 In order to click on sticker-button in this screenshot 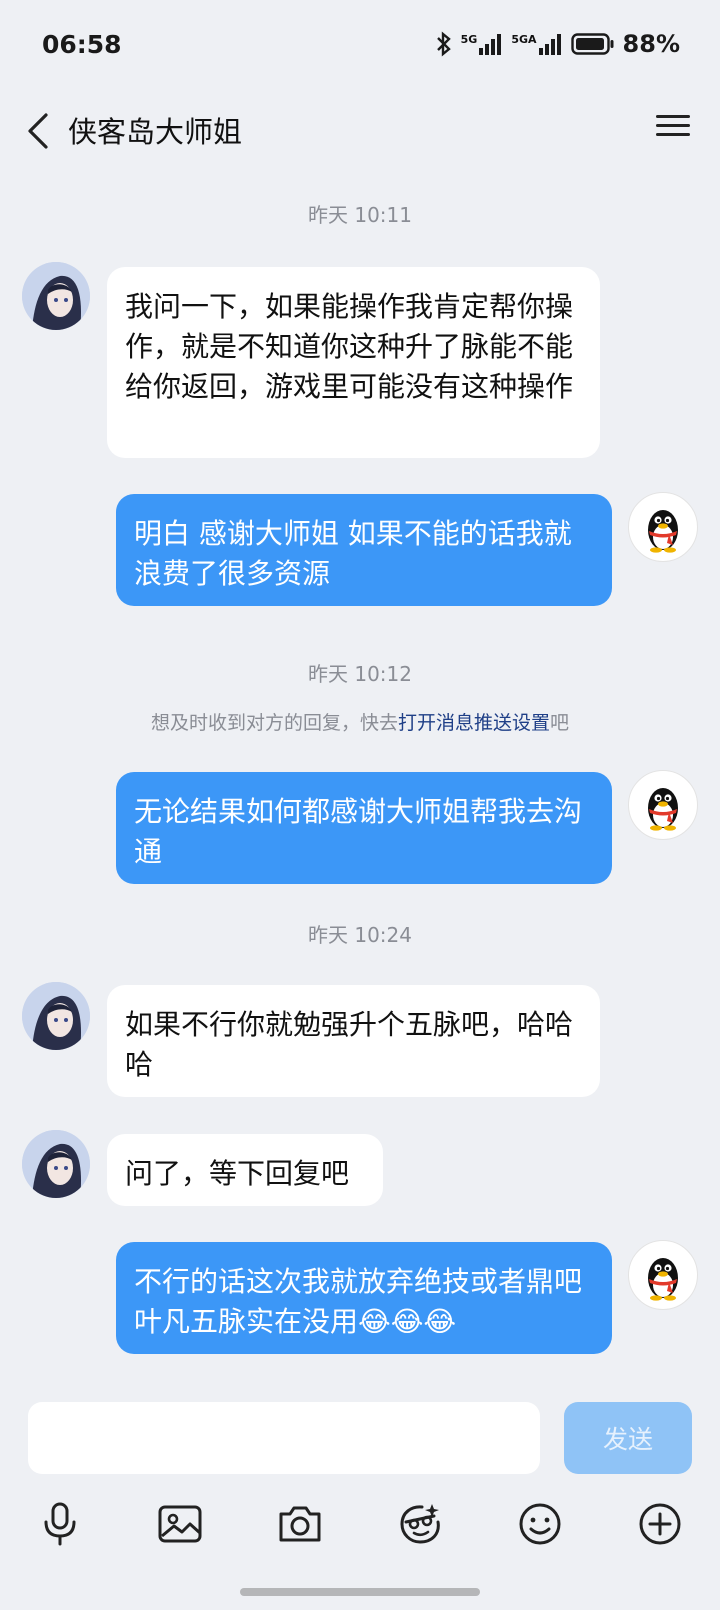, I will do `click(420, 1524)`.